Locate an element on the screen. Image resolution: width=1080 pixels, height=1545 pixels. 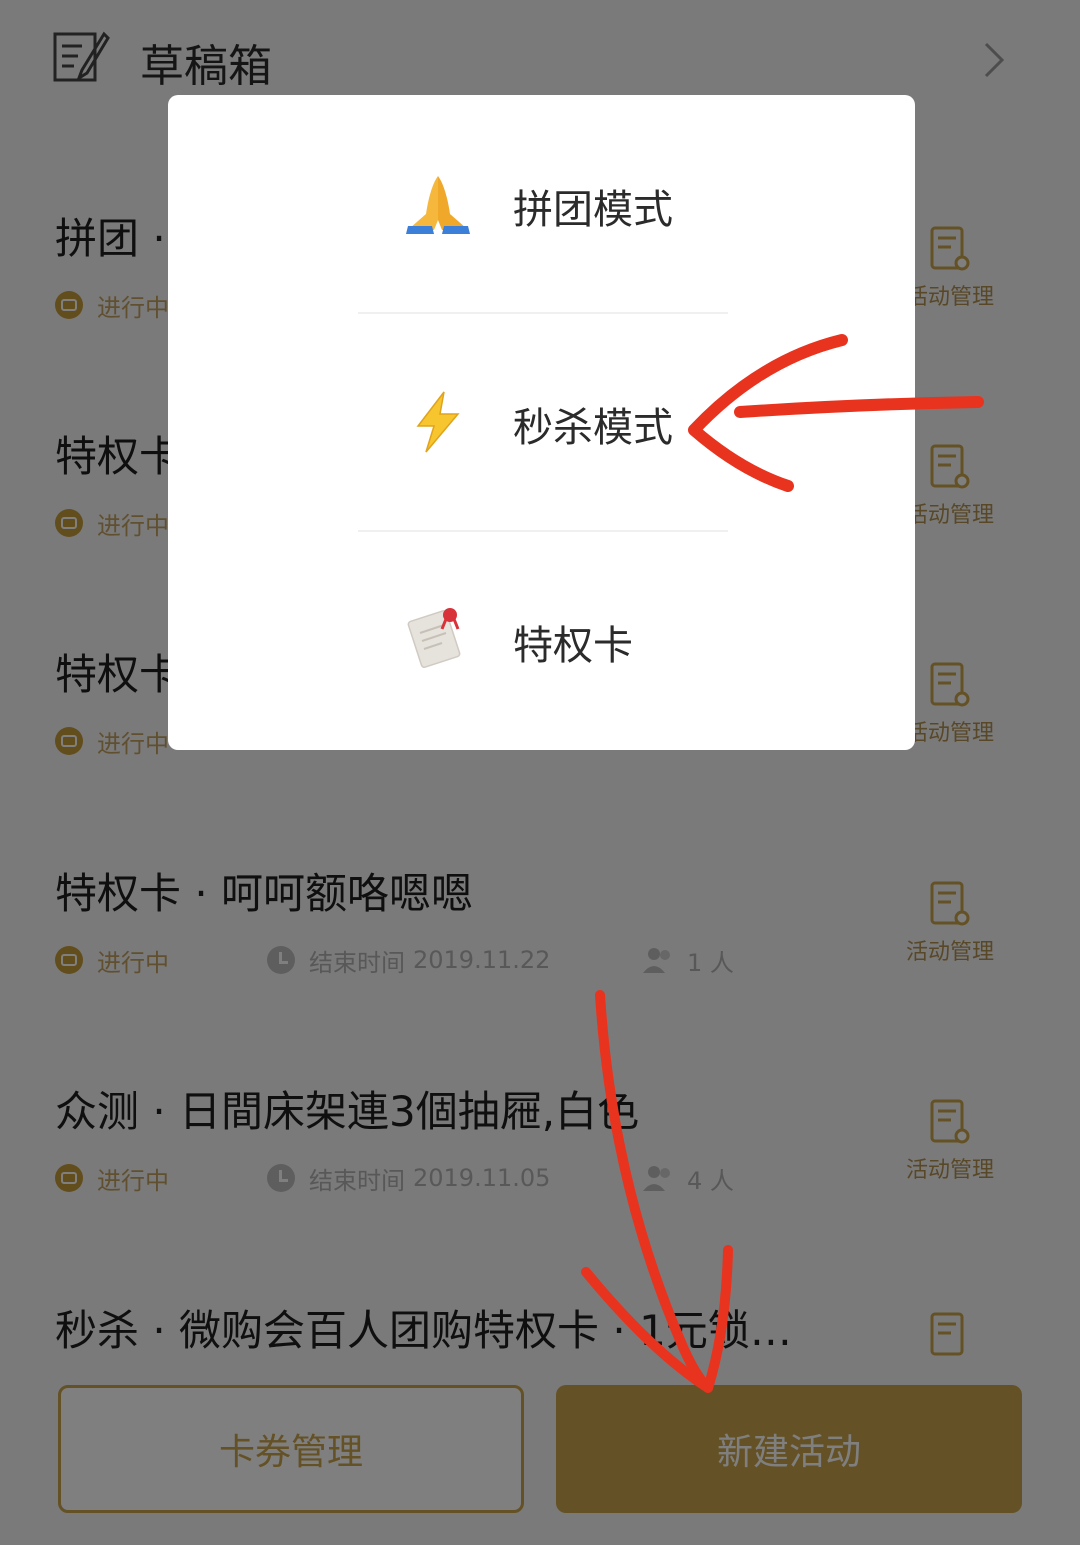
card-icon is located at coordinates (434, 638).